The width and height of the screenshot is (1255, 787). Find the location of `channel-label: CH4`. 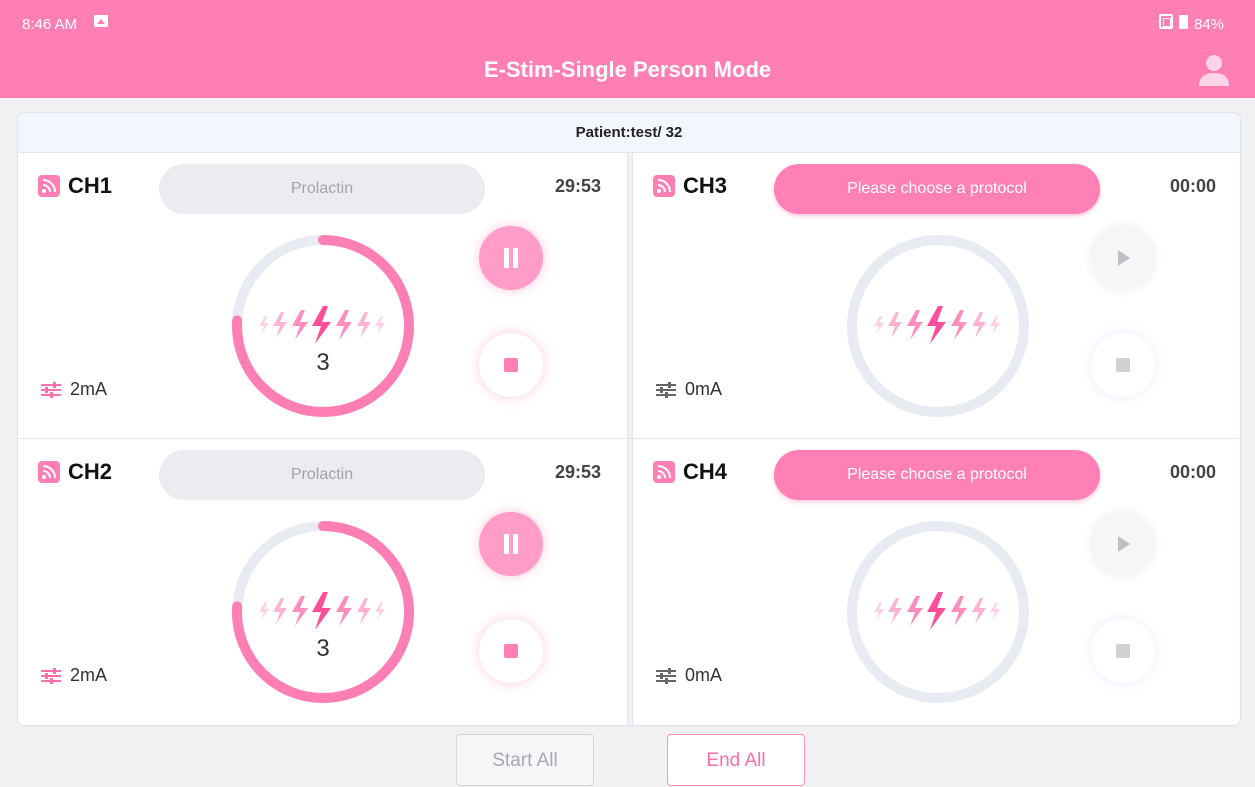

channel-label: CH4 is located at coordinates (705, 471).